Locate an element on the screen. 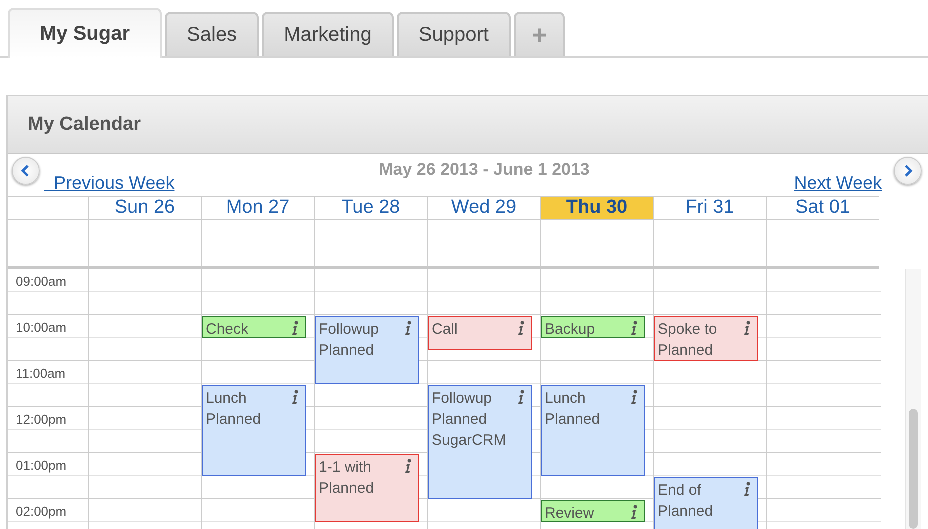 Image resolution: width=928 pixels, height=529 pixels. calendar-event: Followup Planned is located at coordinates (367, 350).